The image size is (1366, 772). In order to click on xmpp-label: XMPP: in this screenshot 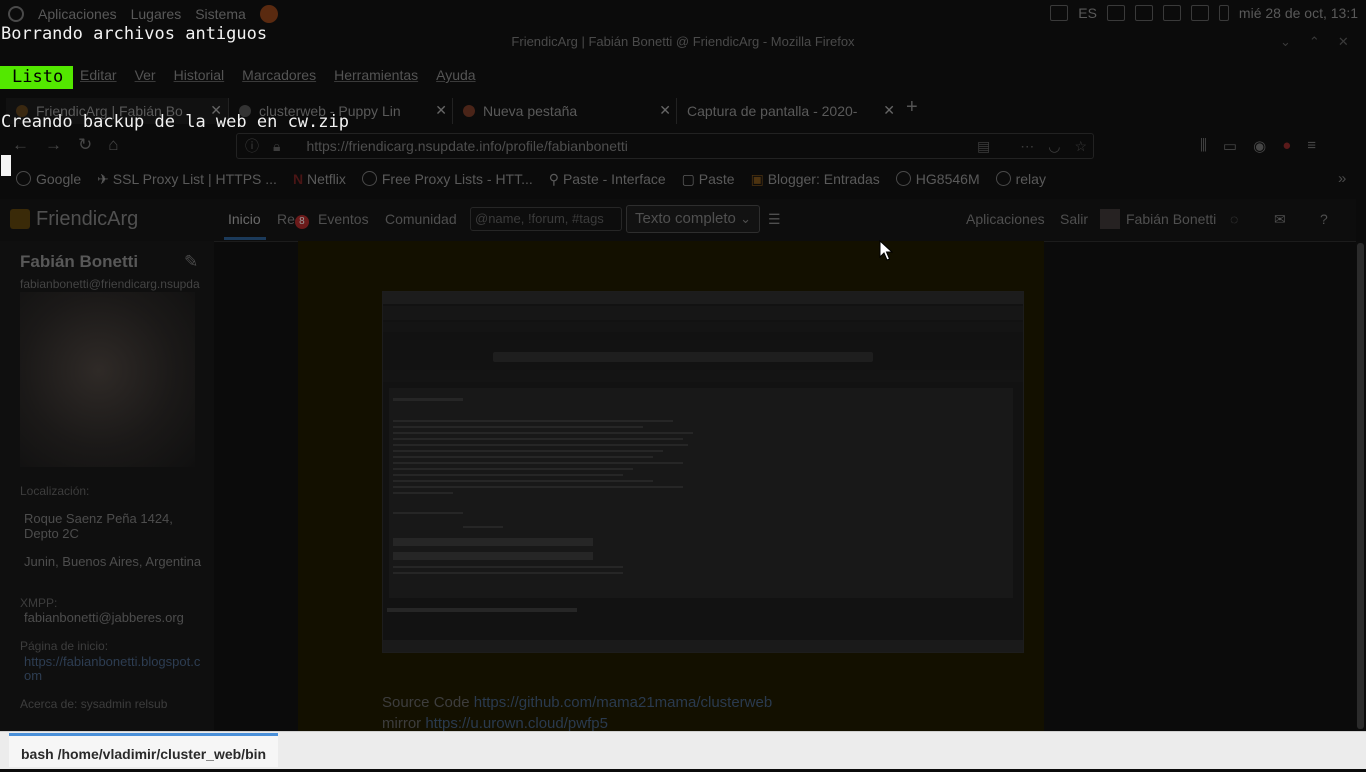, I will do `click(39, 603)`.